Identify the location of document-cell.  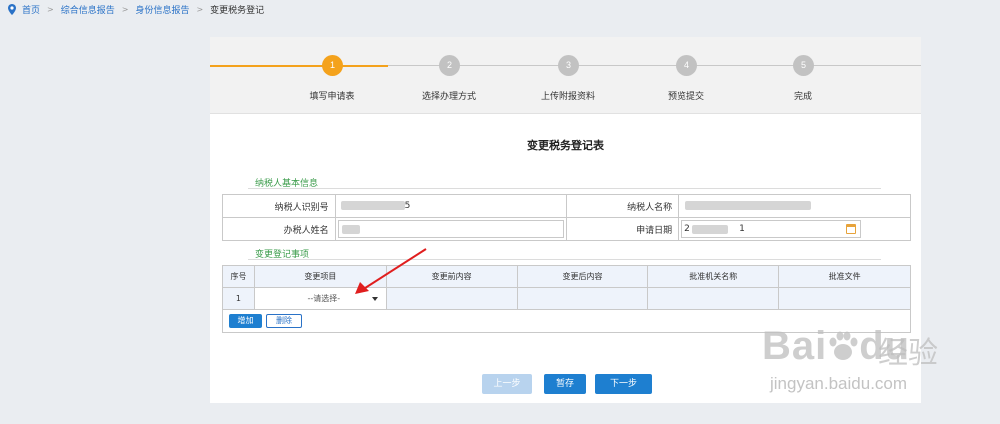
(844, 298).